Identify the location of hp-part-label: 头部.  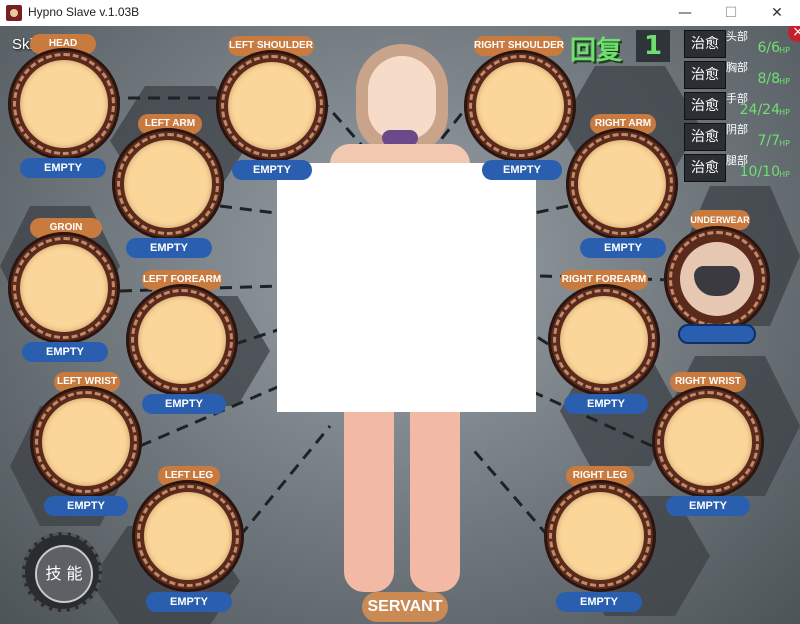
(737, 36).